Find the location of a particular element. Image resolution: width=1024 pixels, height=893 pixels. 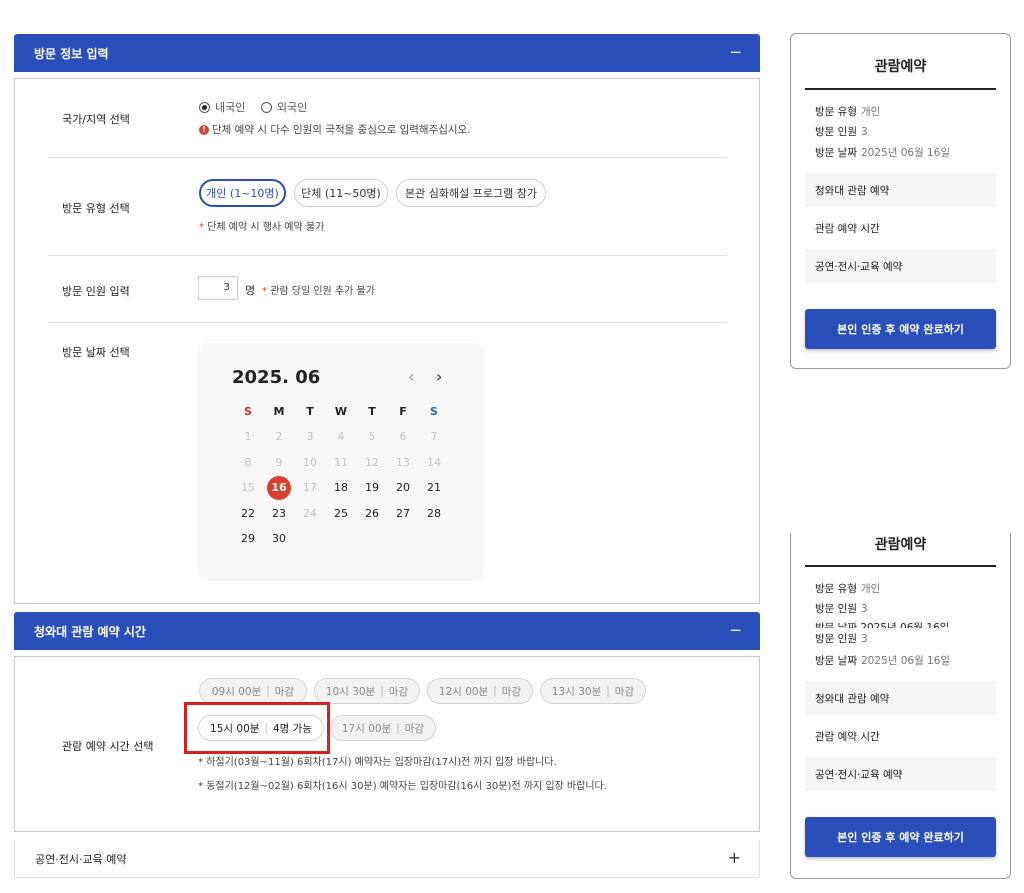

calendar-day: 6 is located at coordinates (403, 436).